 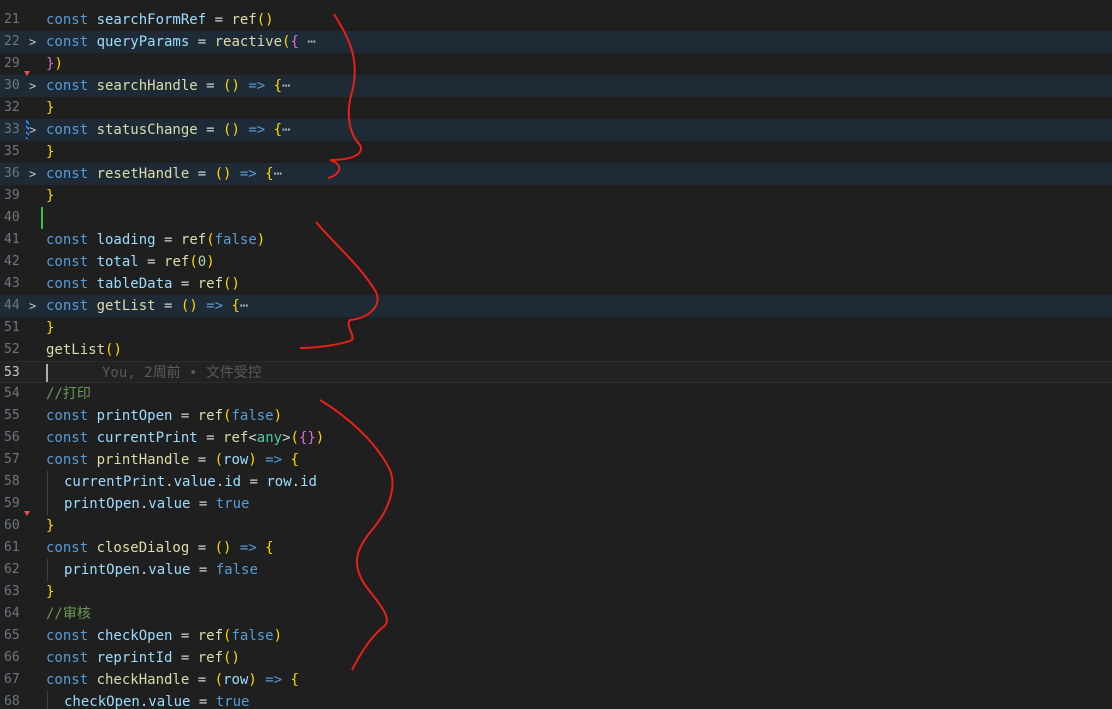 What do you see at coordinates (556, 460) in the screenshot?
I see `code-line: 57 const printHandle = (row) => {` at bounding box center [556, 460].